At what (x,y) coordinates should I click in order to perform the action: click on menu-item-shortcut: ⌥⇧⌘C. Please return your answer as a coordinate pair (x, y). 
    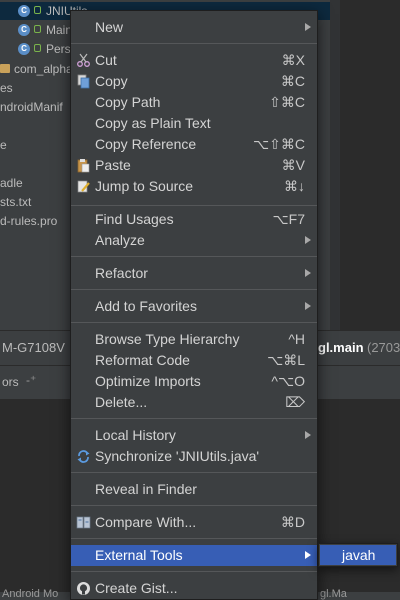
    Looking at the image, I should click on (279, 144).